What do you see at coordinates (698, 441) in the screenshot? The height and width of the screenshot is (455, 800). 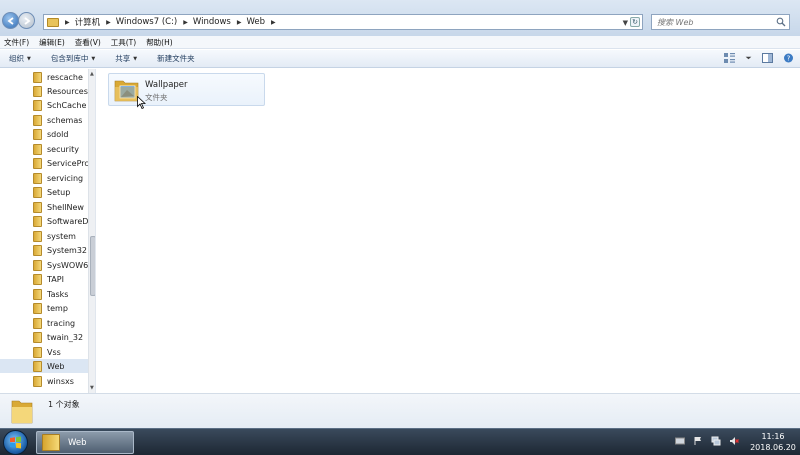 I see `flag-icon` at bounding box center [698, 441].